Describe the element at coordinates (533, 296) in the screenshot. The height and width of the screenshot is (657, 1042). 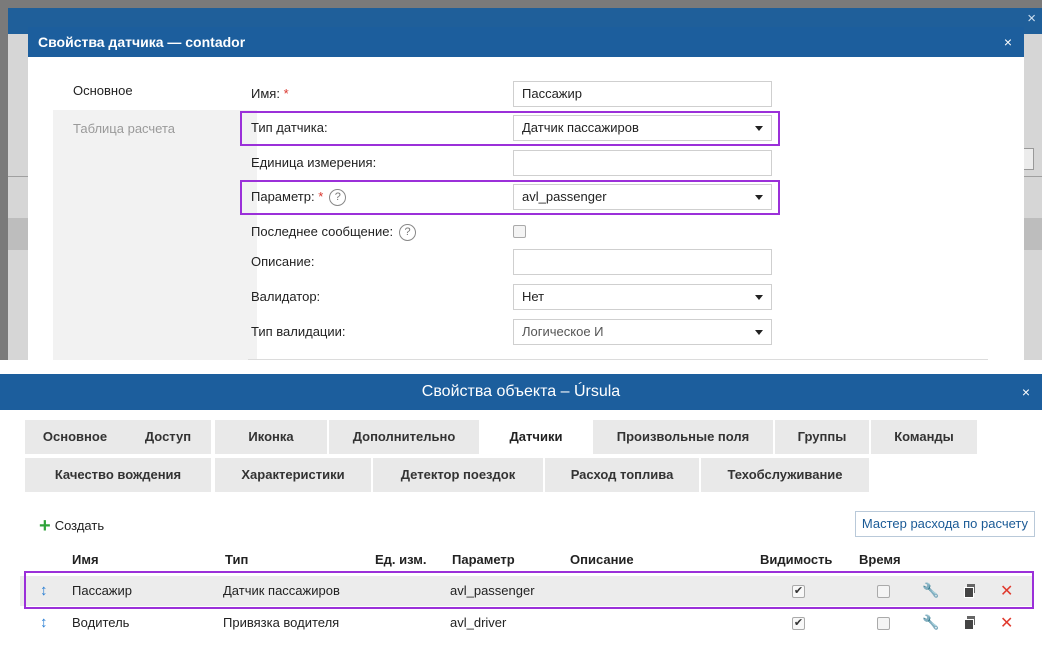
I see `validator-value: Нет` at that location.